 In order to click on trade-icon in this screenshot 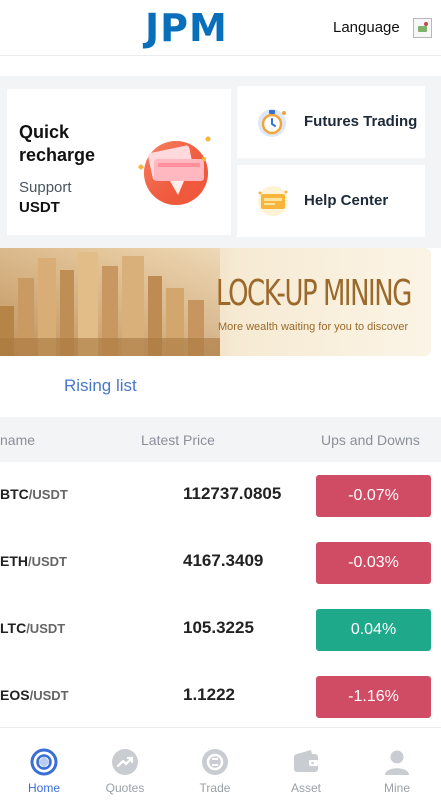, I will do `click(215, 762)`.